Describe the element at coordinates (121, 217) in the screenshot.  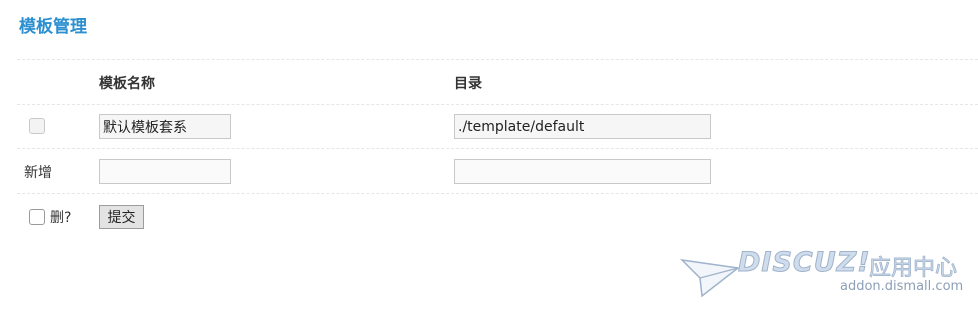
I see `submit-button: 提交` at that location.